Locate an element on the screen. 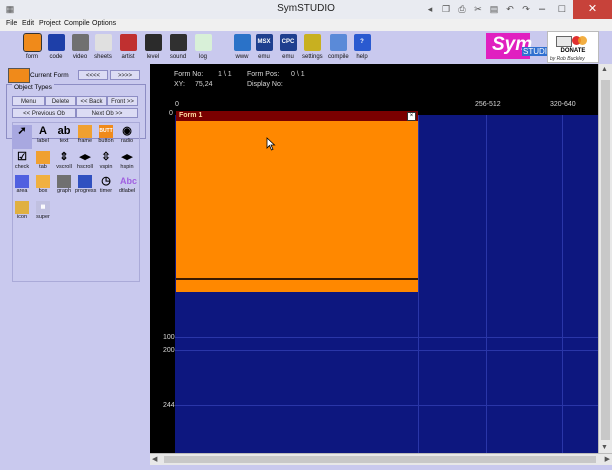  www-icon is located at coordinates (242, 42).